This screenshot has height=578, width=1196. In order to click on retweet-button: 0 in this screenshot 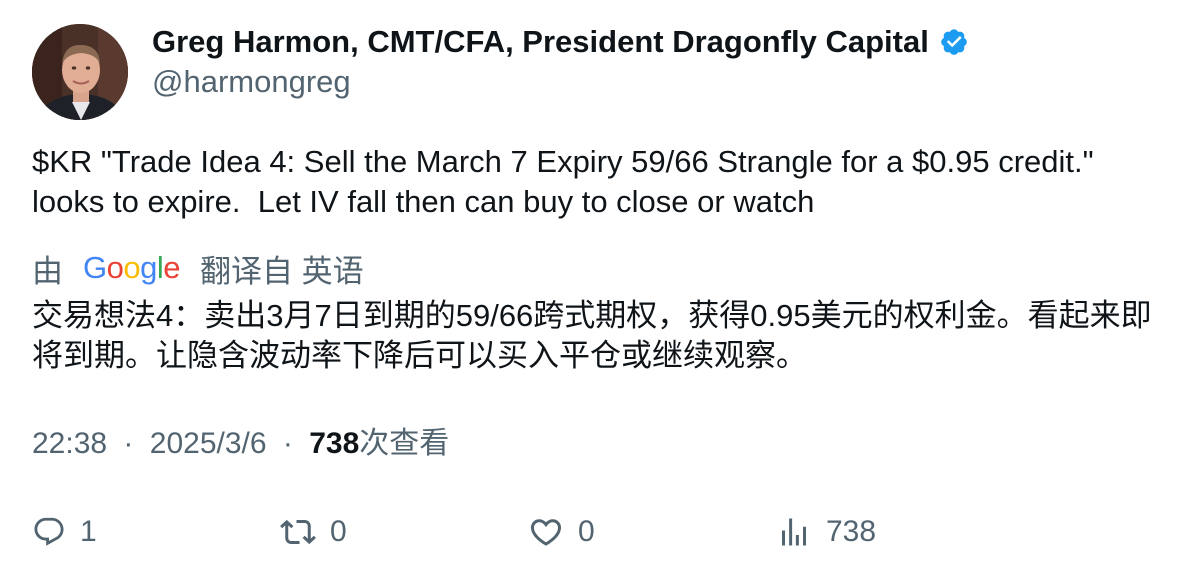, I will do `click(313, 532)`.